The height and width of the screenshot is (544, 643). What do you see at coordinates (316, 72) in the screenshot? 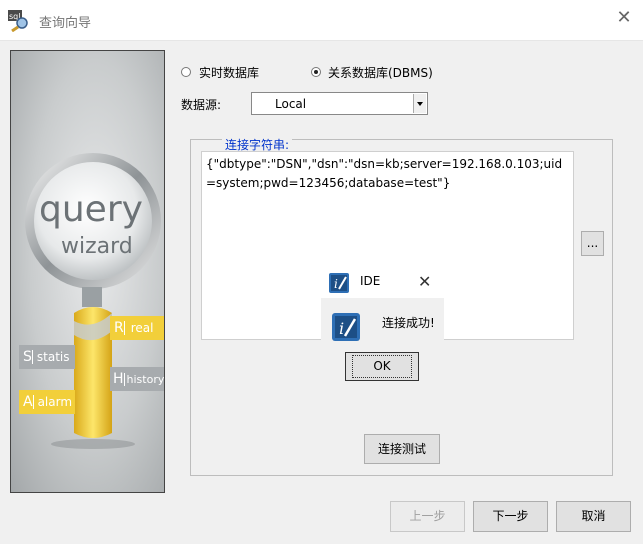
I see `radio-relational-db` at bounding box center [316, 72].